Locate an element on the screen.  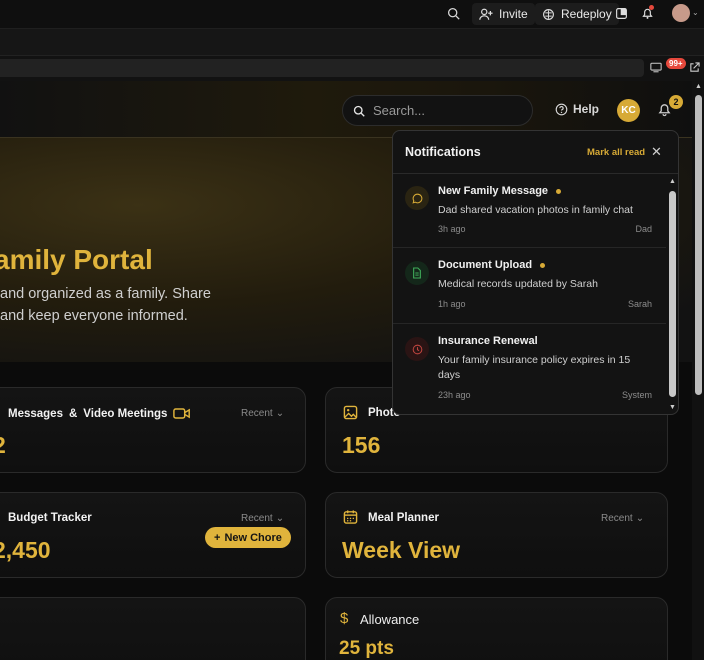
chores-card is located at coordinates (153, 628).